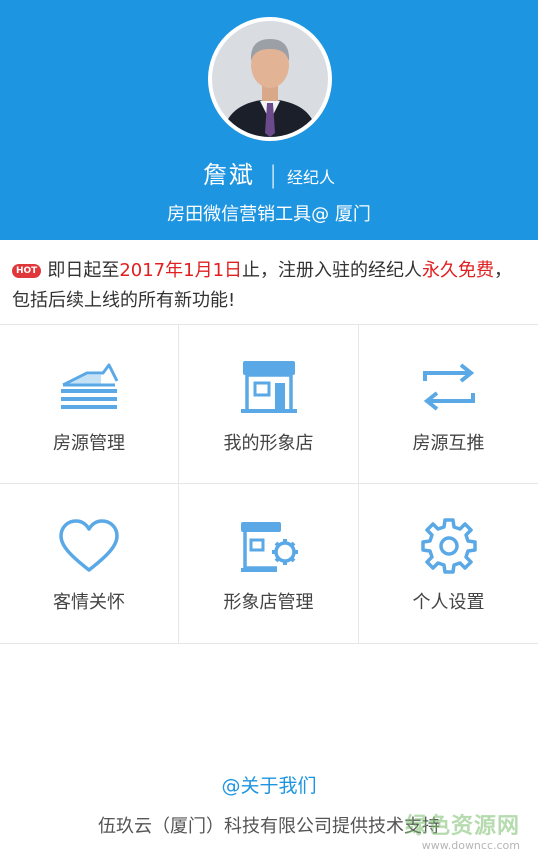  I want to click on watermark: 绿色资源网 www.downcc.com, so click(462, 834).